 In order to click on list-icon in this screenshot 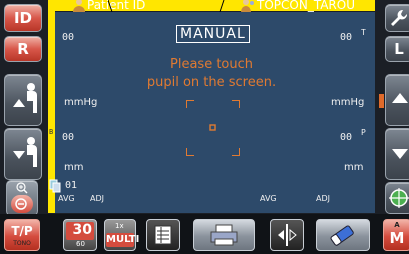, I will do `click(163, 235)`.